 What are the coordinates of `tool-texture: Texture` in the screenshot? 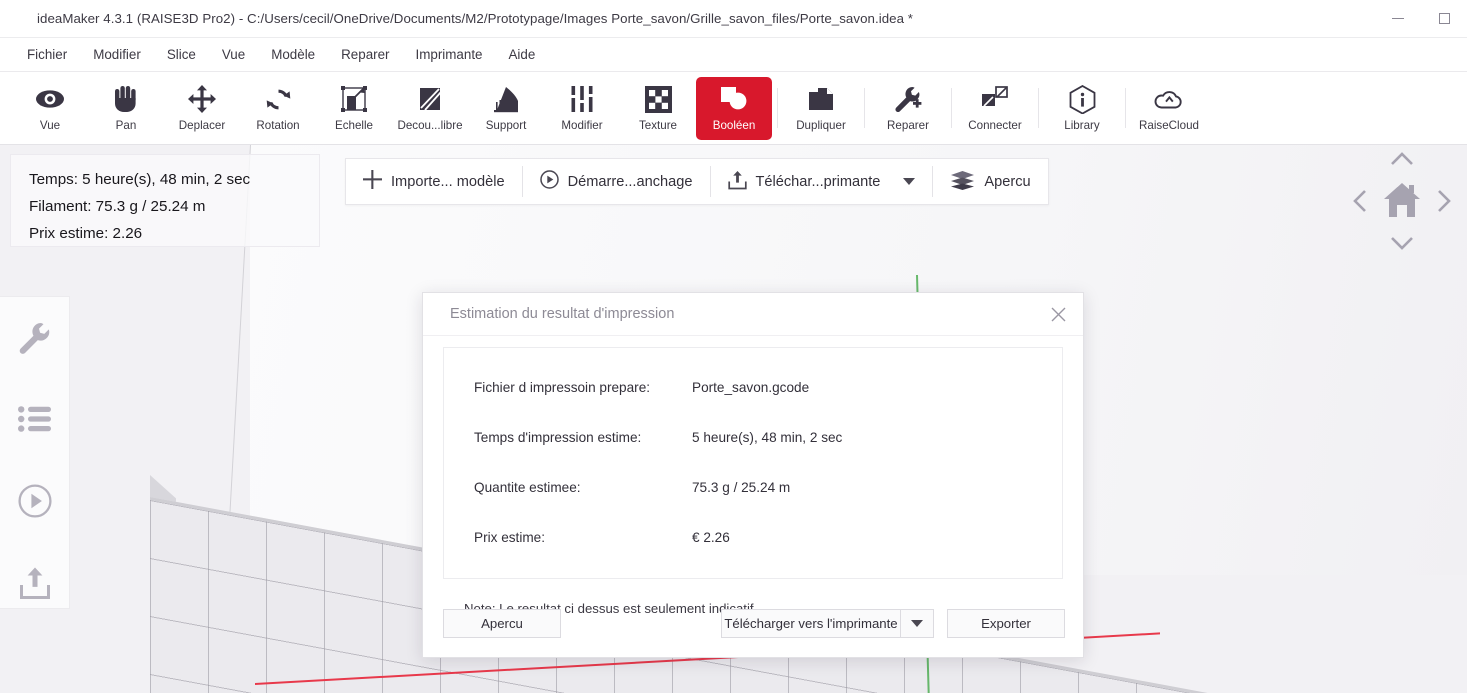 It's located at (658, 108).